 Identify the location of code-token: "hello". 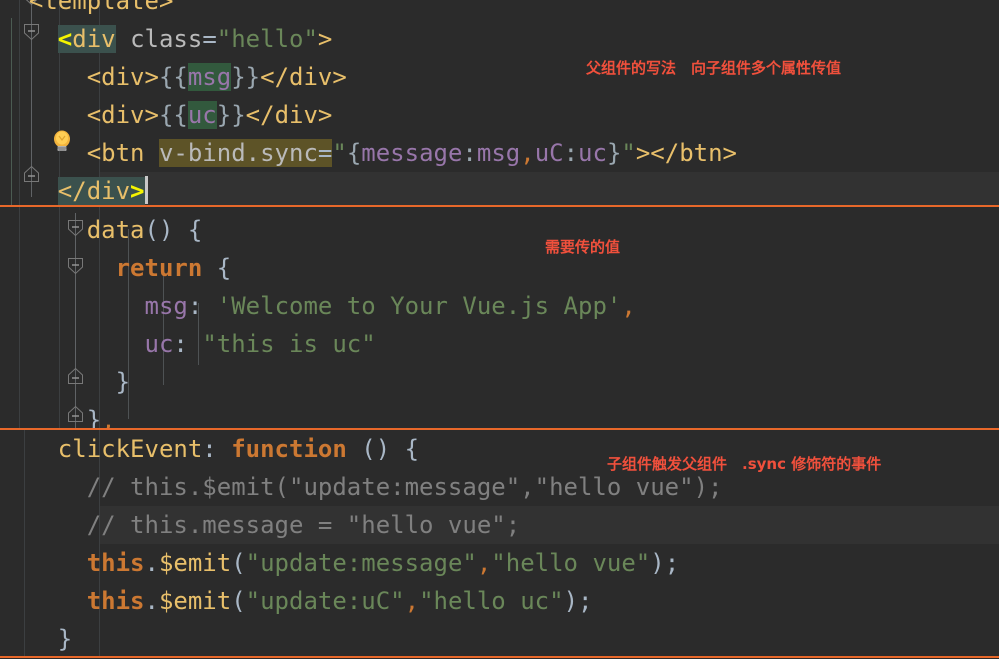
(267, 39).